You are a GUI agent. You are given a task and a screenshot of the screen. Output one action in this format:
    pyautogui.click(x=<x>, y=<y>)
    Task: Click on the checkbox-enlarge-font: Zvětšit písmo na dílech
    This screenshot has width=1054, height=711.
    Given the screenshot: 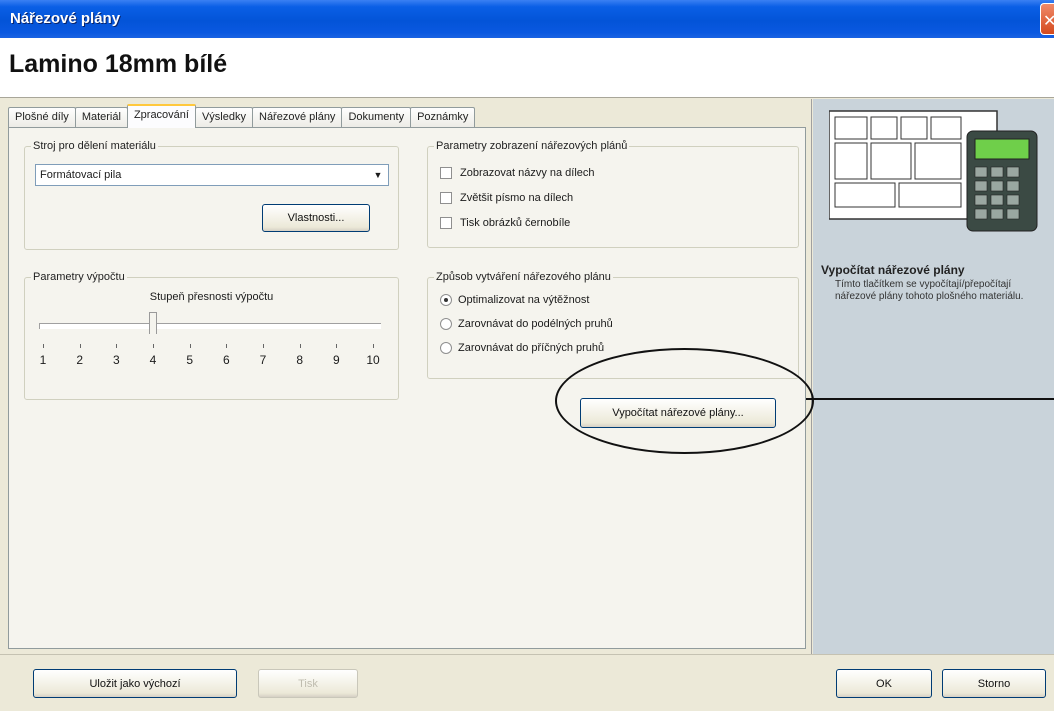 What is the action you would take?
    pyautogui.click(x=506, y=198)
    